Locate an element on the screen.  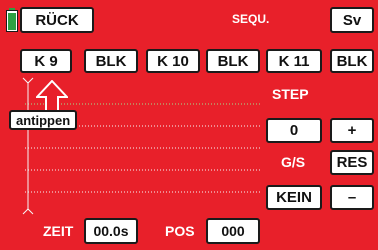
channel-k10-button: K 10 is located at coordinates (173, 61).